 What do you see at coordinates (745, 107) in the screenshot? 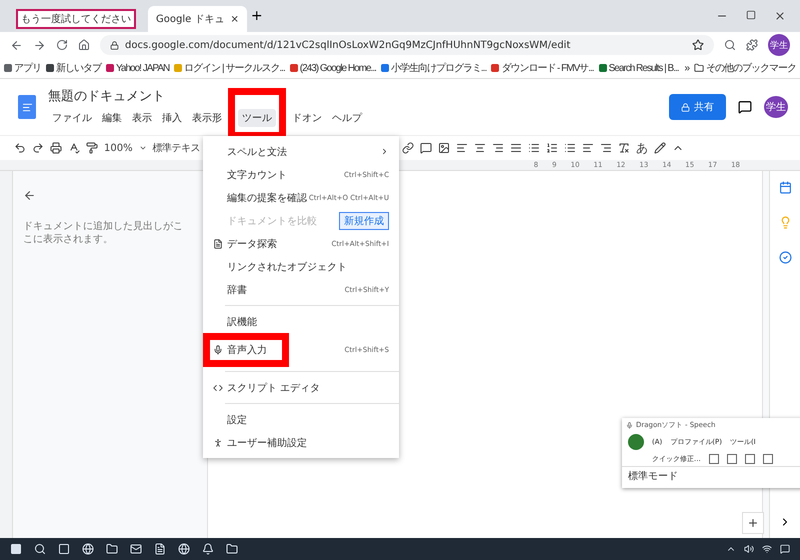
I see `comment-history-icon` at bounding box center [745, 107].